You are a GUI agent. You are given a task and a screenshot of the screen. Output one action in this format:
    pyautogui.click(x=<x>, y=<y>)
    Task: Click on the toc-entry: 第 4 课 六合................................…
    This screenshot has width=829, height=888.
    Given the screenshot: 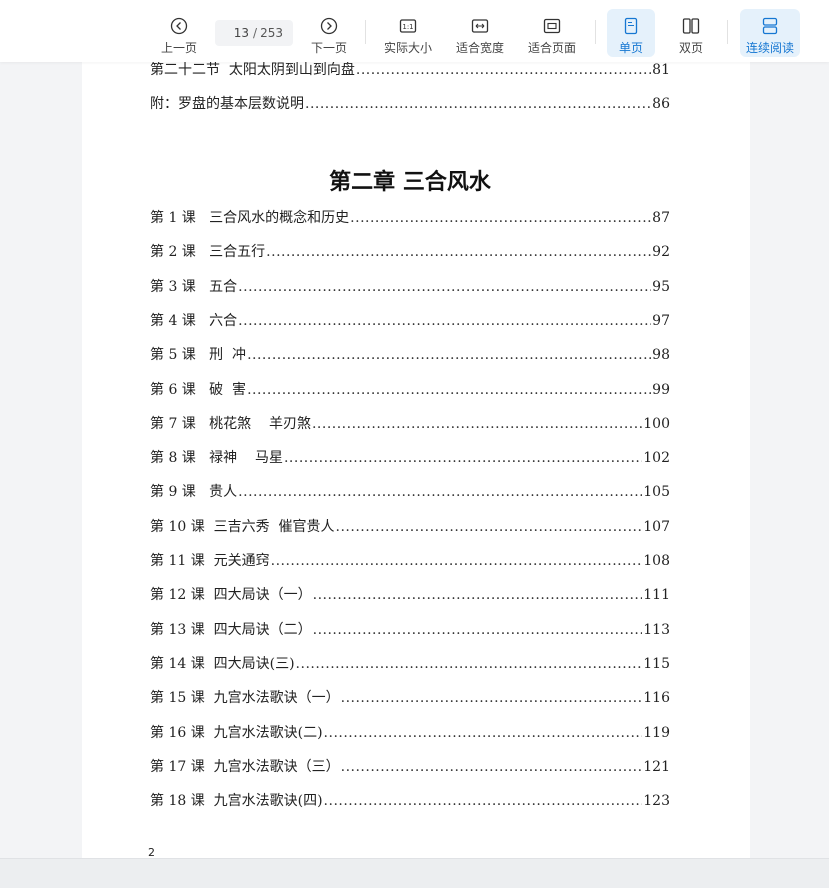 What is the action you would take?
    pyautogui.click(x=410, y=321)
    